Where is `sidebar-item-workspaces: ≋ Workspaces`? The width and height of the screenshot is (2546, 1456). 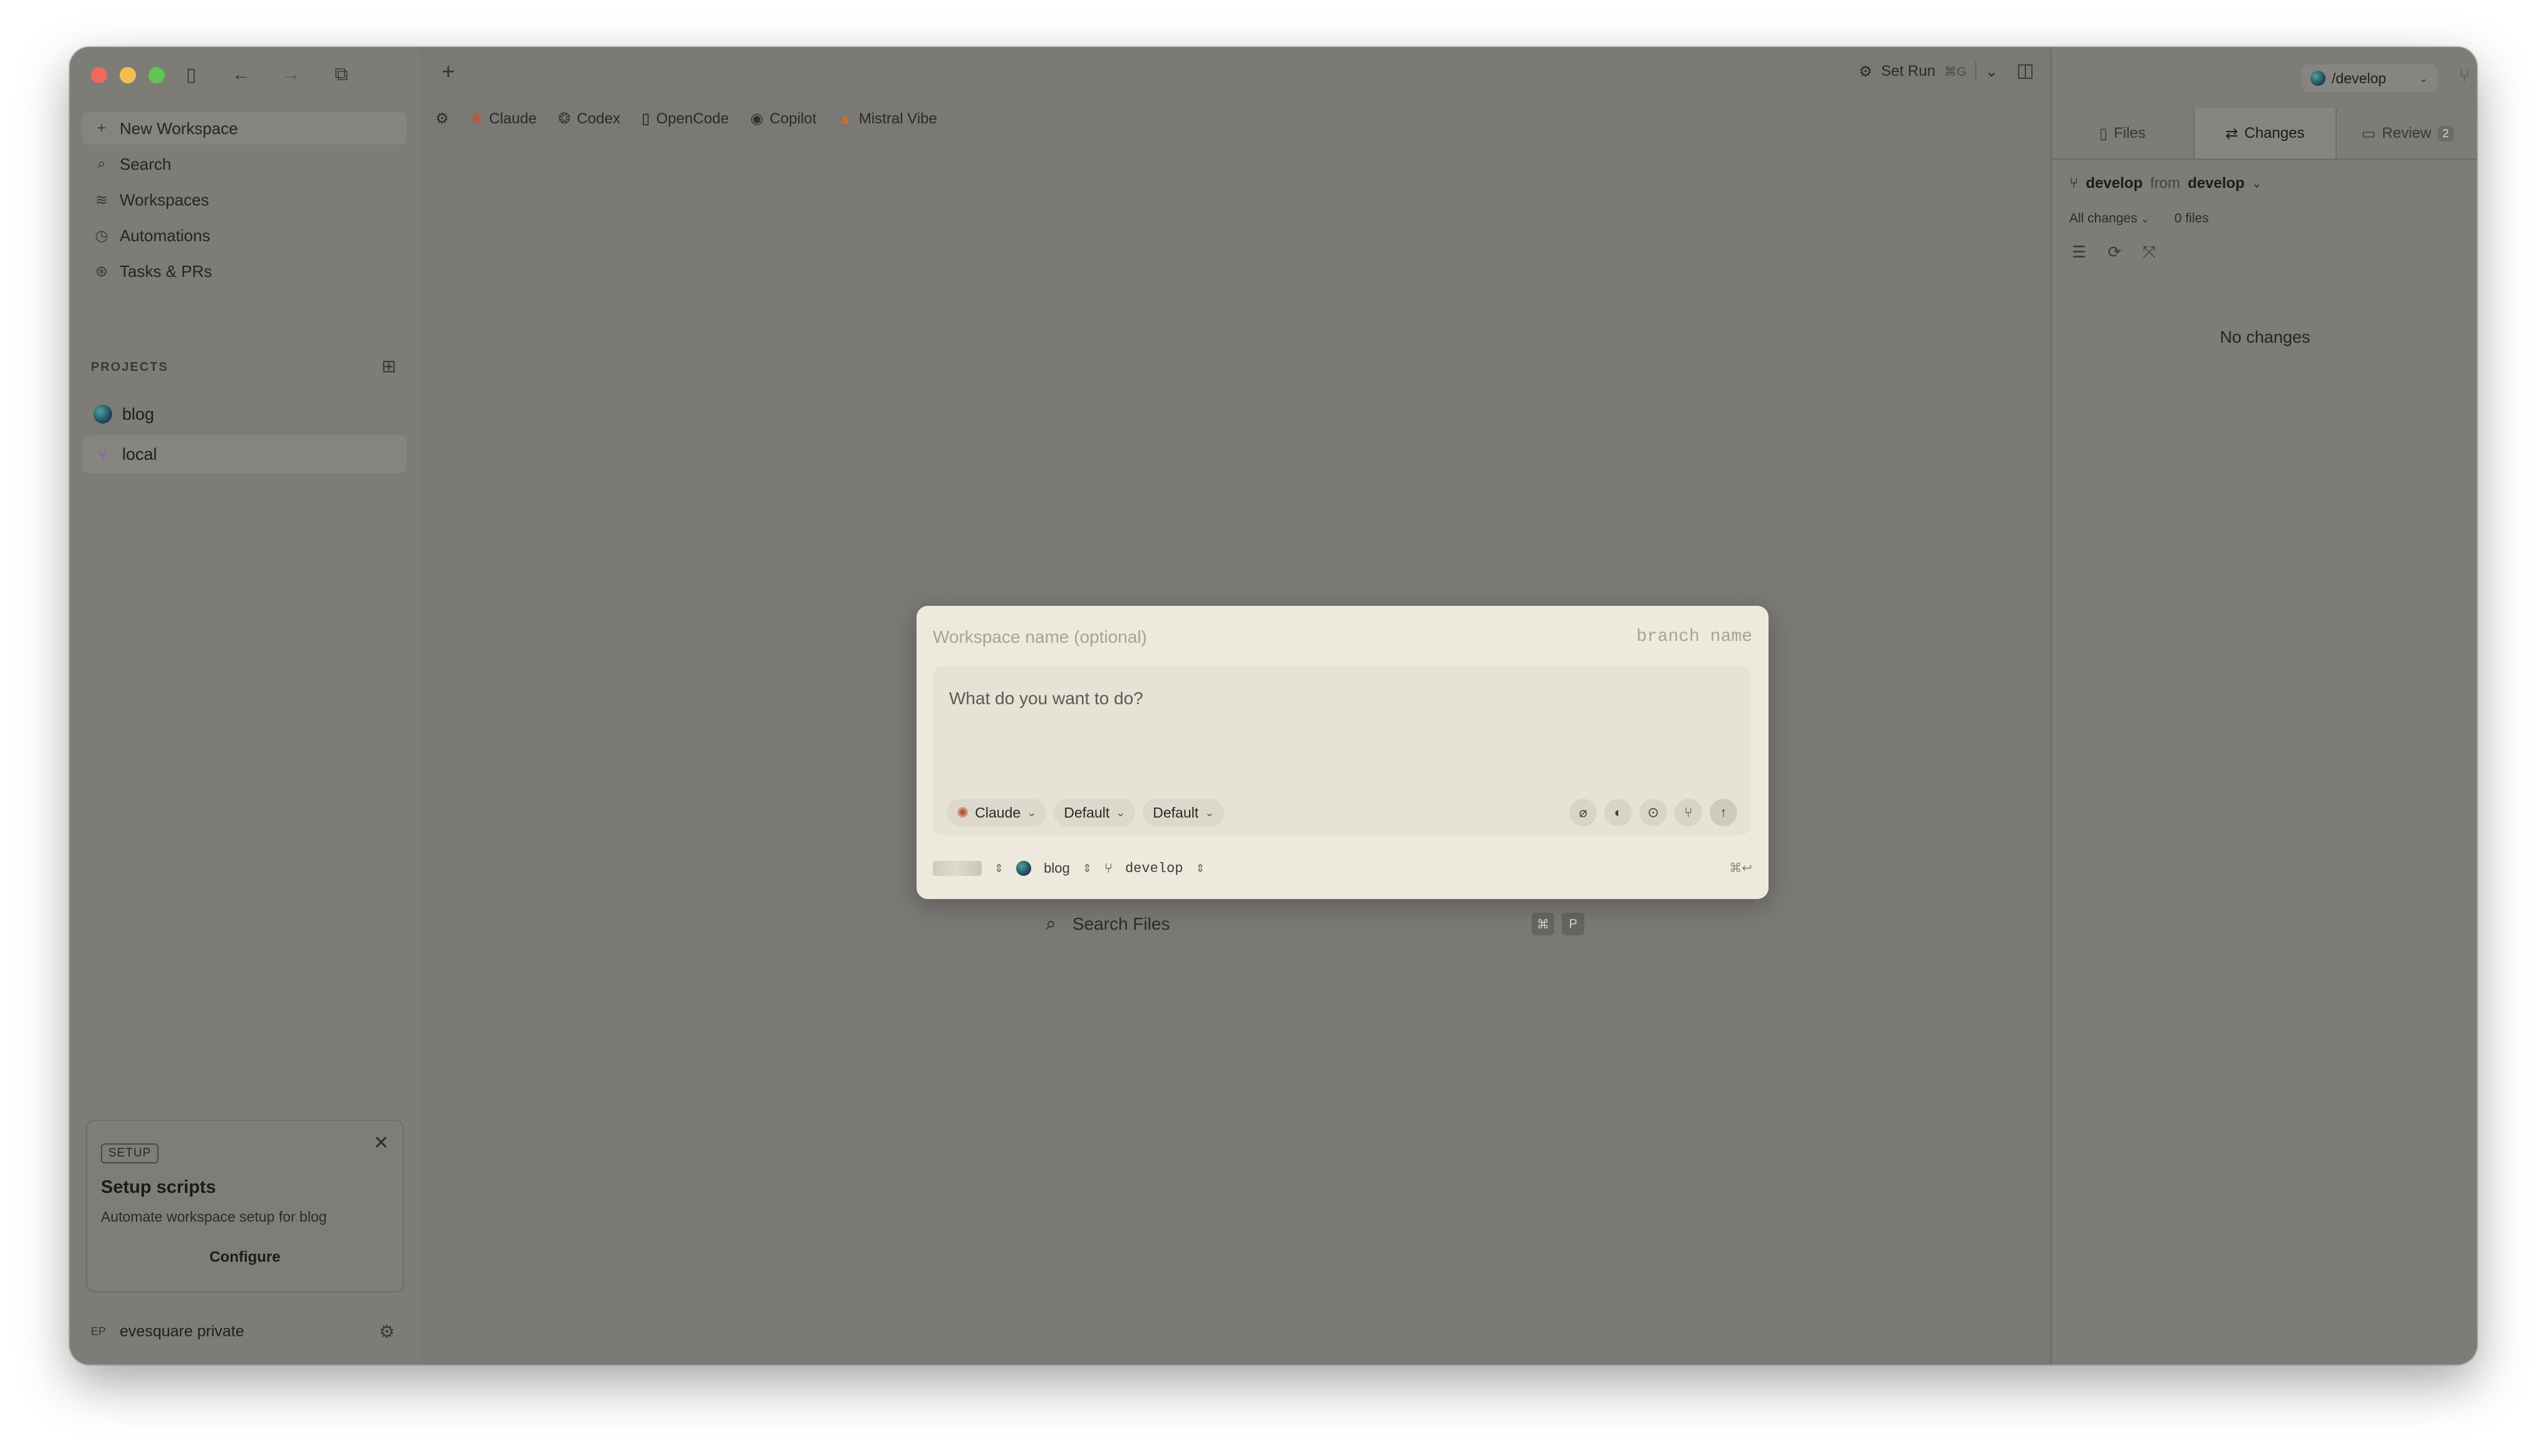
sidebar-item-workspaces: ≋ Workspaces is located at coordinates (244, 200).